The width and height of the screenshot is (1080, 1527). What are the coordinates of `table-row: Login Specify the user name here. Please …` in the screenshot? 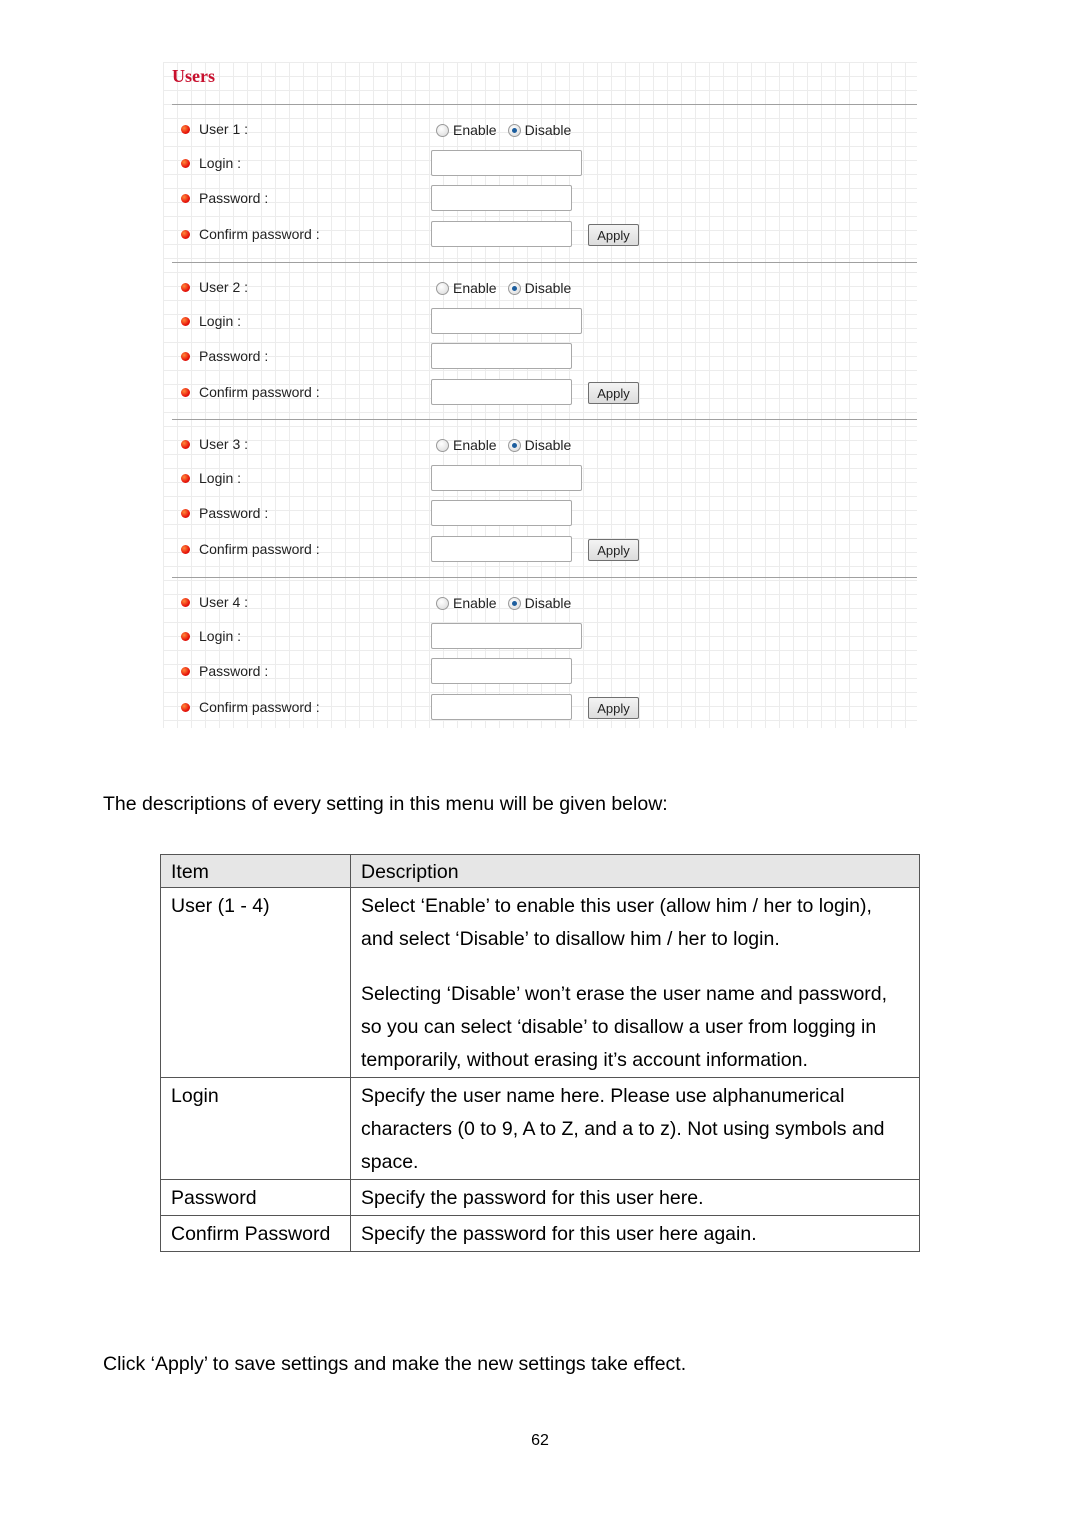 It's located at (540, 1128).